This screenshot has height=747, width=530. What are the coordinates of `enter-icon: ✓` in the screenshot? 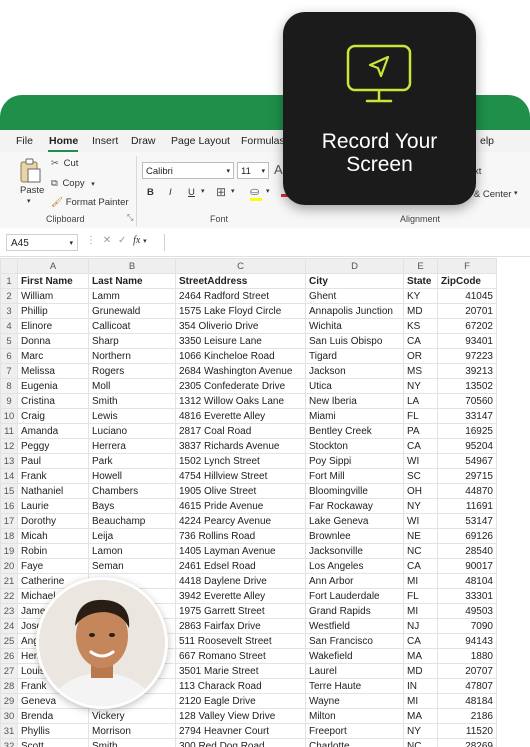 It's located at (122, 240).